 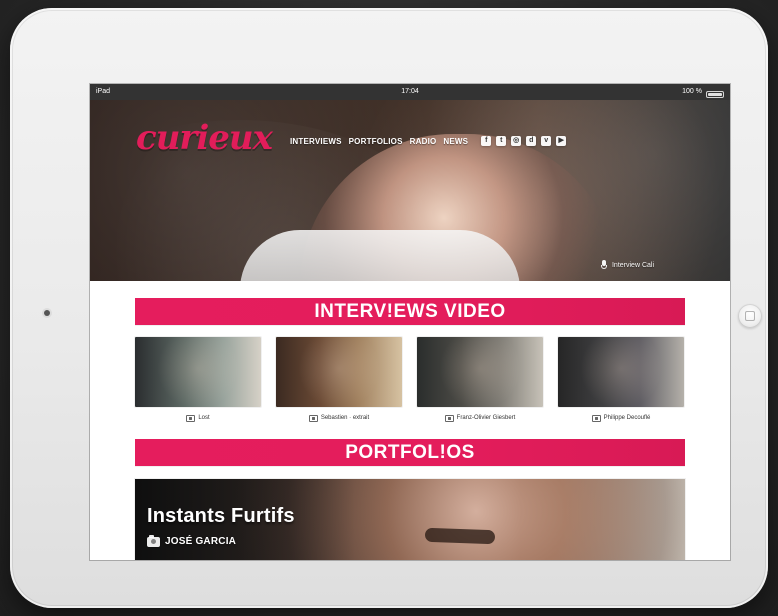 I want to click on hero-caption: Interview Cali, so click(x=627, y=265).